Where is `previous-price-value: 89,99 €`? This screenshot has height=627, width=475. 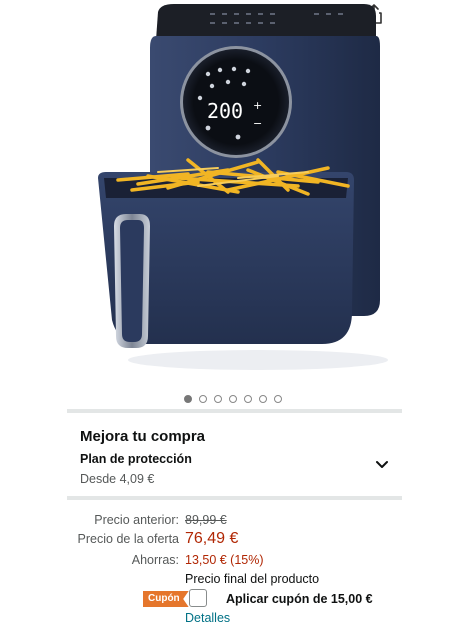
previous-price-value: 89,99 € is located at coordinates (206, 520).